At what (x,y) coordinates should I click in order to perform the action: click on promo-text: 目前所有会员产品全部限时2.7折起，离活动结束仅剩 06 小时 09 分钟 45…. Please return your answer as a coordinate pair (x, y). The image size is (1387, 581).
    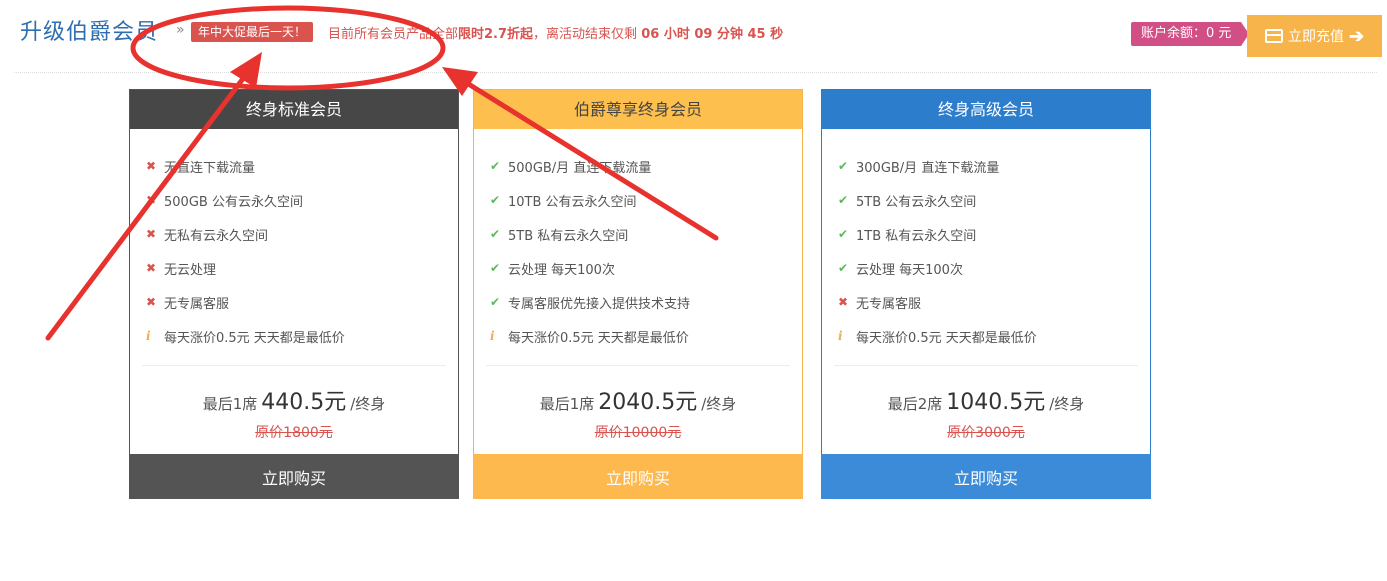
    Looking at the image, I should click on (555, 32).